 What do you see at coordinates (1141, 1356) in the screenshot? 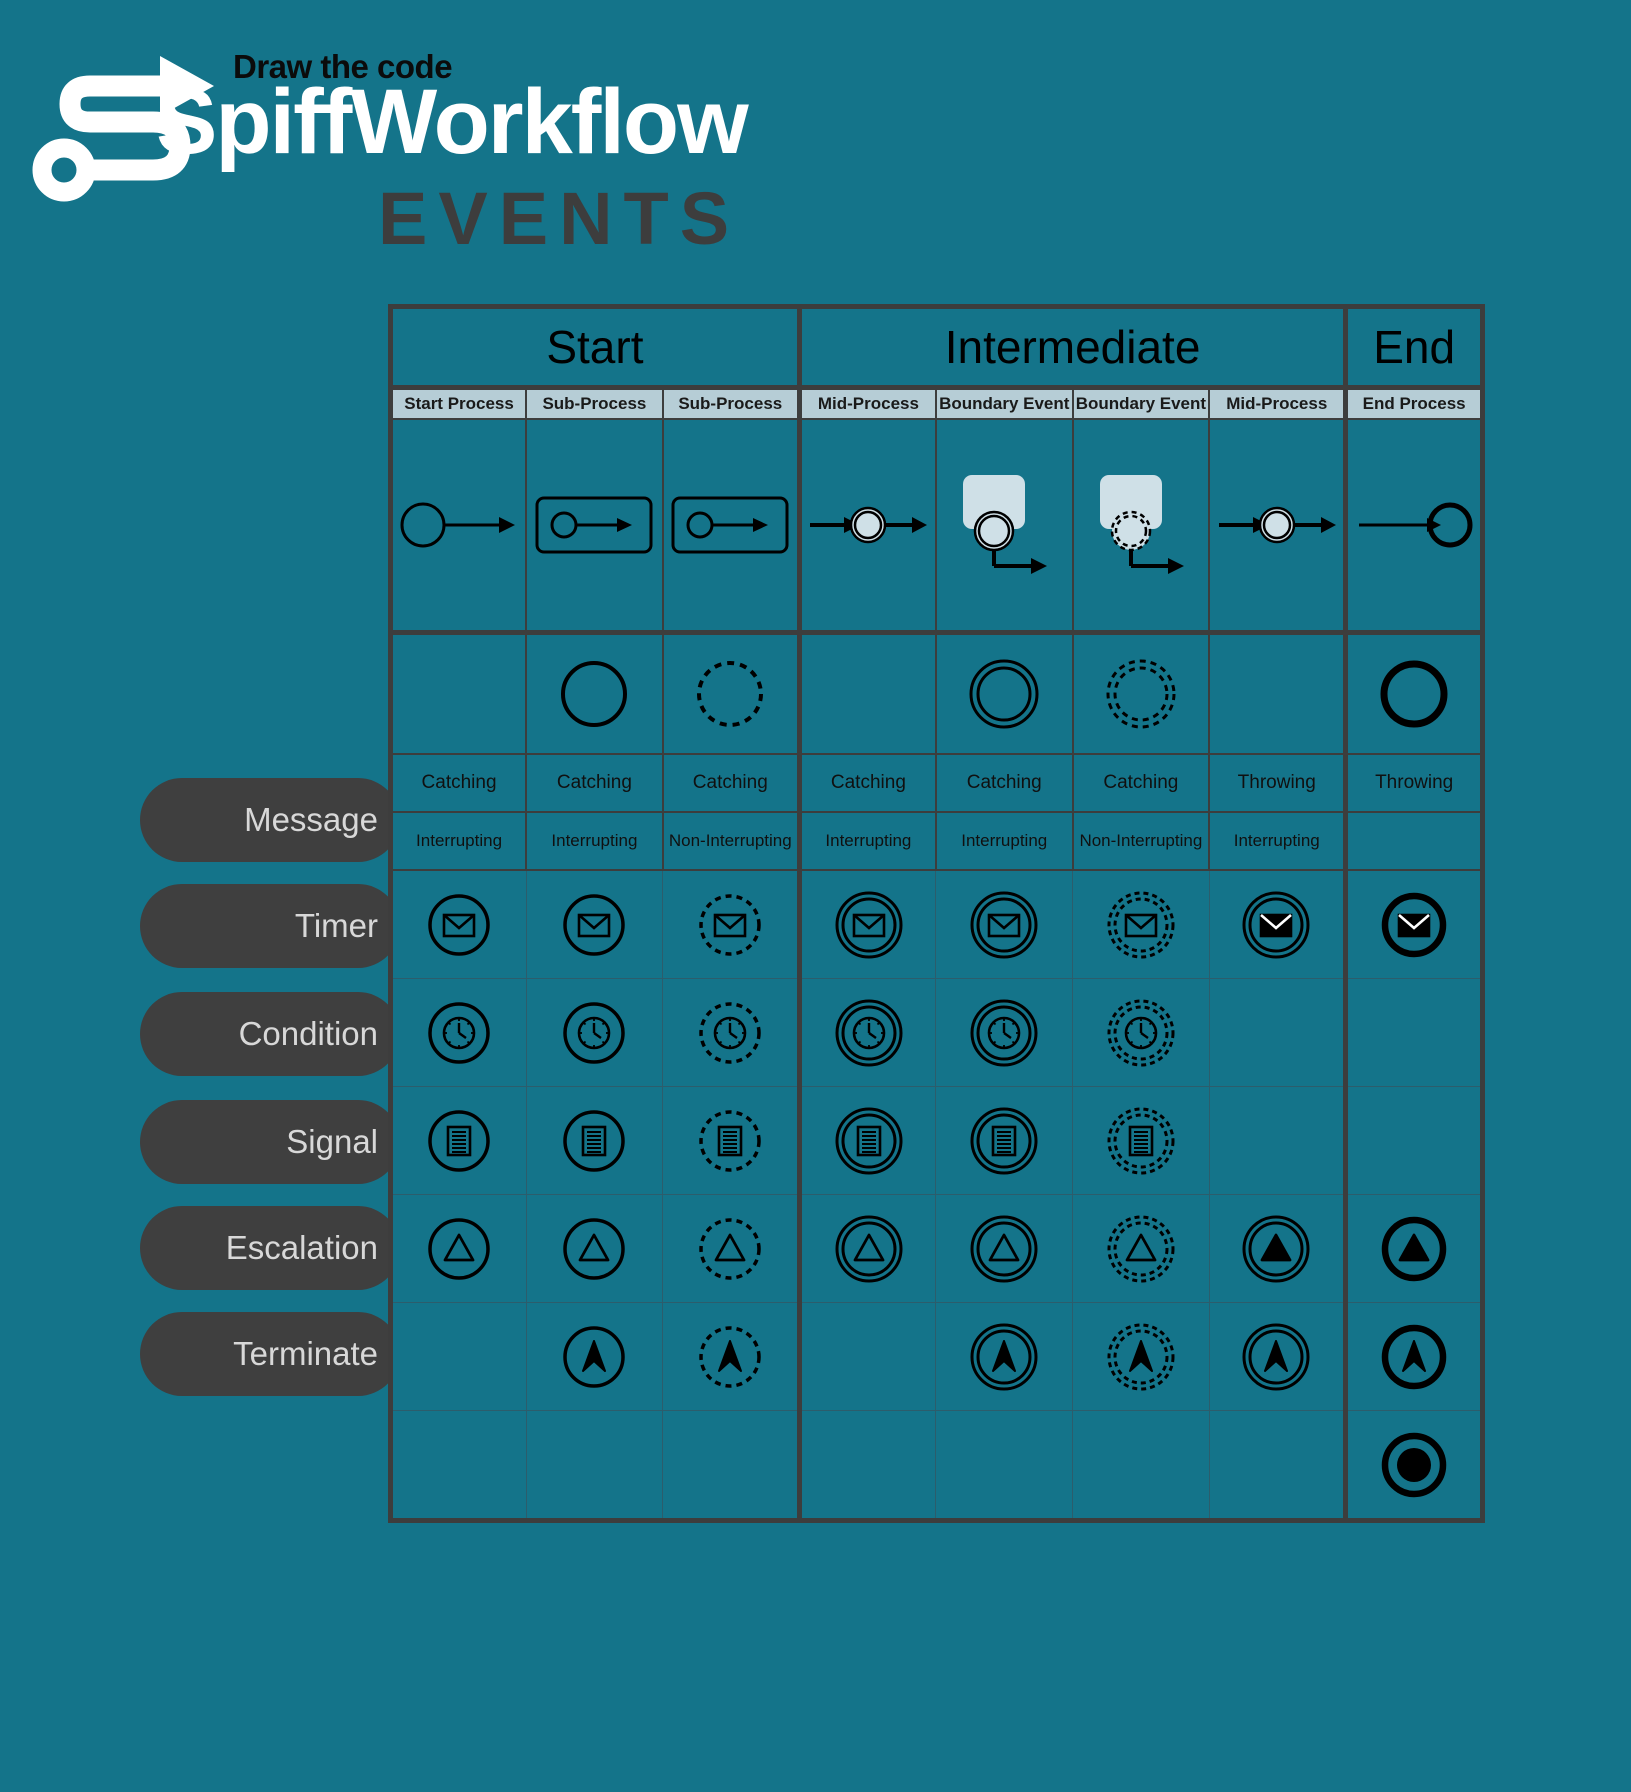
I see `event-icon-escalation-double-dashed` at bounding box center [1141, 1356].